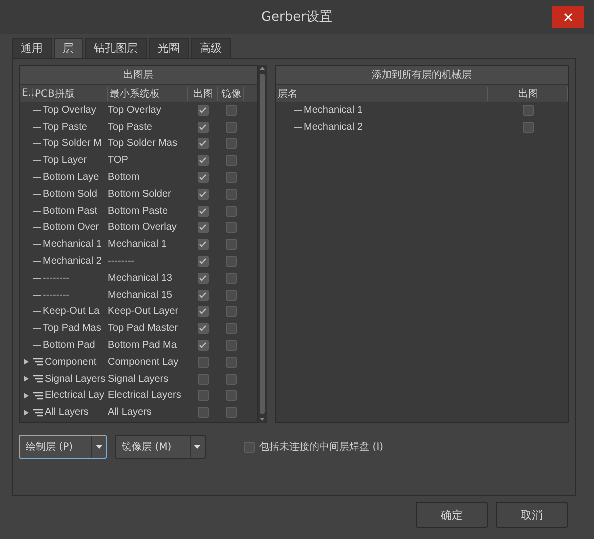  I want to click on layer-name: Bottom Sold, so click(70, 194).